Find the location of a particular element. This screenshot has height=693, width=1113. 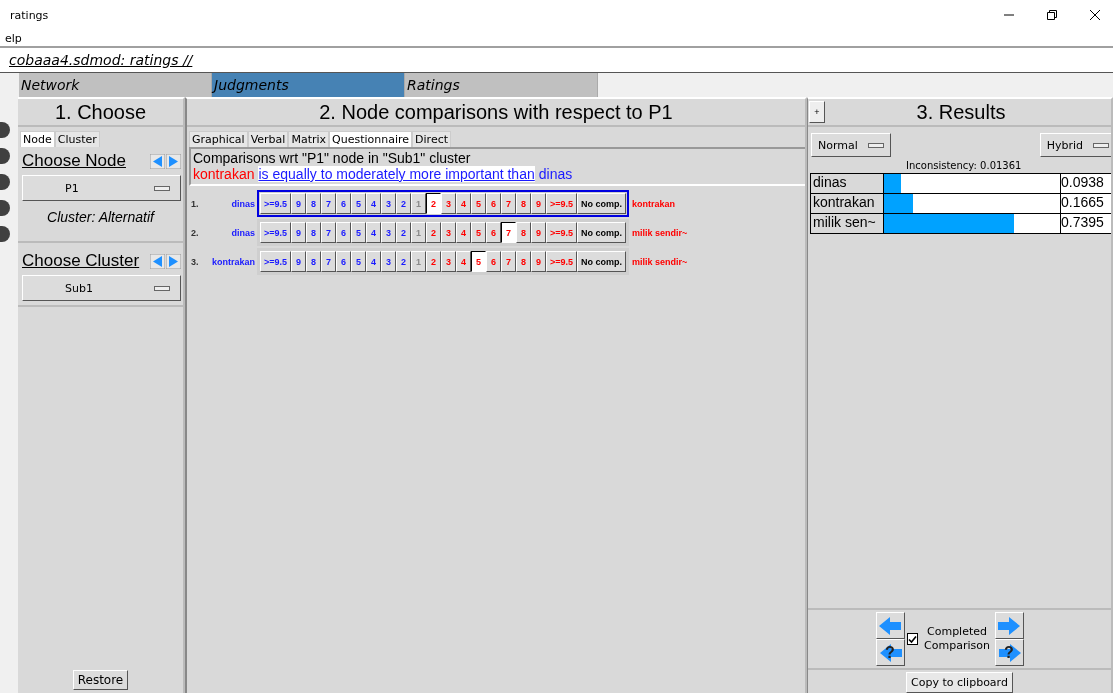

close-icon is located at coordinates (1095, 15).